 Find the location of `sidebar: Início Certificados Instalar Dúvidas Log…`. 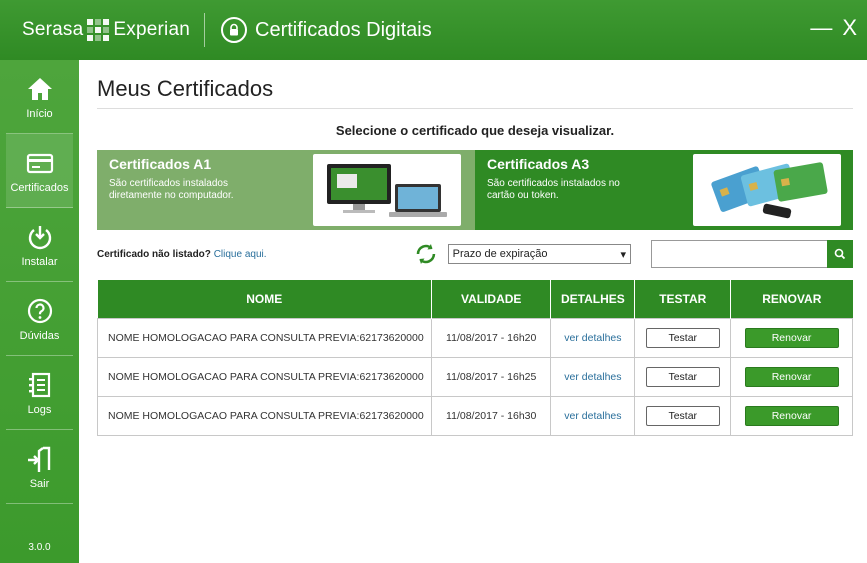

sidebar: Início Certificados Instalar Dúvidas Log… is located at coordinates (39, 311).